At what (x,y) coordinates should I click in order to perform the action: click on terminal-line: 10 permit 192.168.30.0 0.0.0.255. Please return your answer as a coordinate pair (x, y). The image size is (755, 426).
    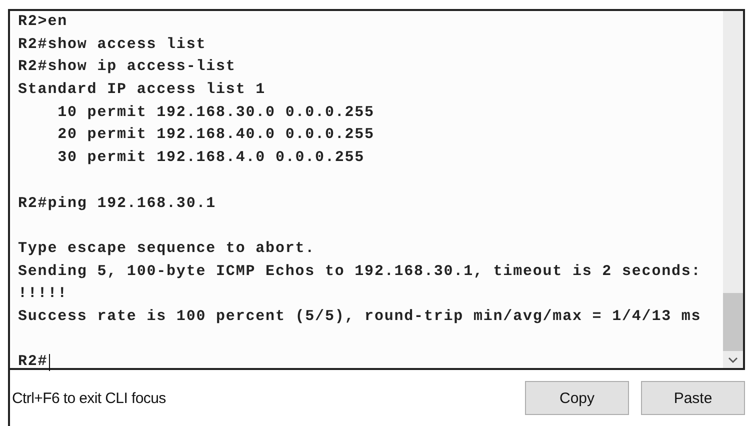
    Looking at the image, I should click on (216, 112).